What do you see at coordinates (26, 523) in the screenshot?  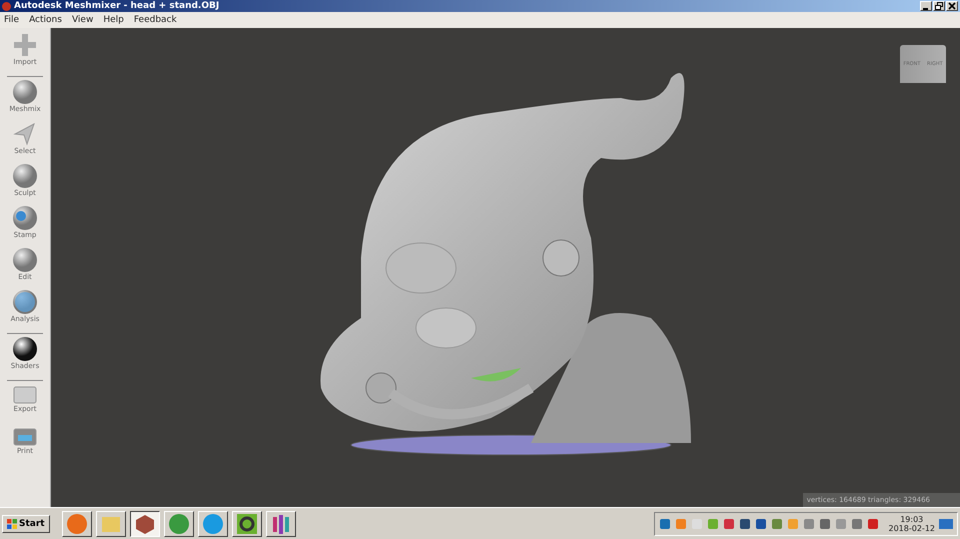 I see `start-button: Start` at bounding box center [26, 523].